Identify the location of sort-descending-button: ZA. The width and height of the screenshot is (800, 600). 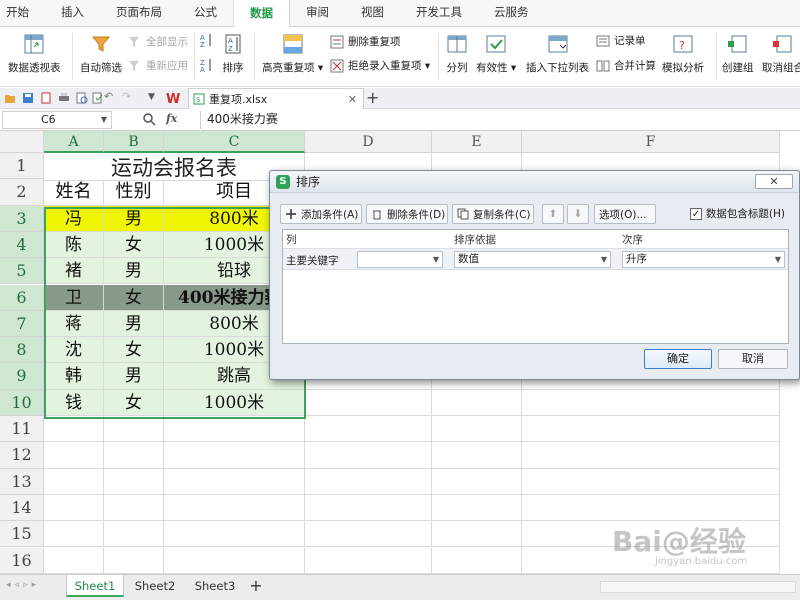
(209, 66).